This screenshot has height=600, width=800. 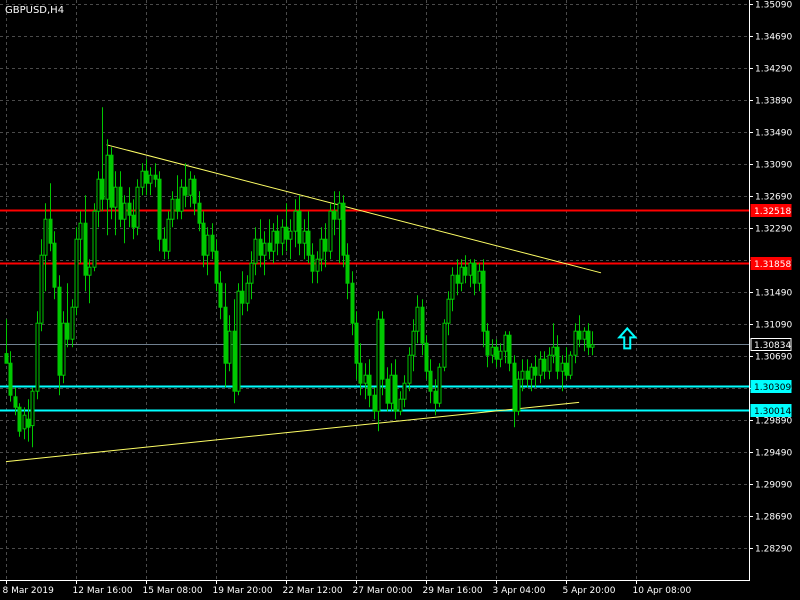 I want to click on y-tick-label: 1.29090, so click(x=773, y=486).